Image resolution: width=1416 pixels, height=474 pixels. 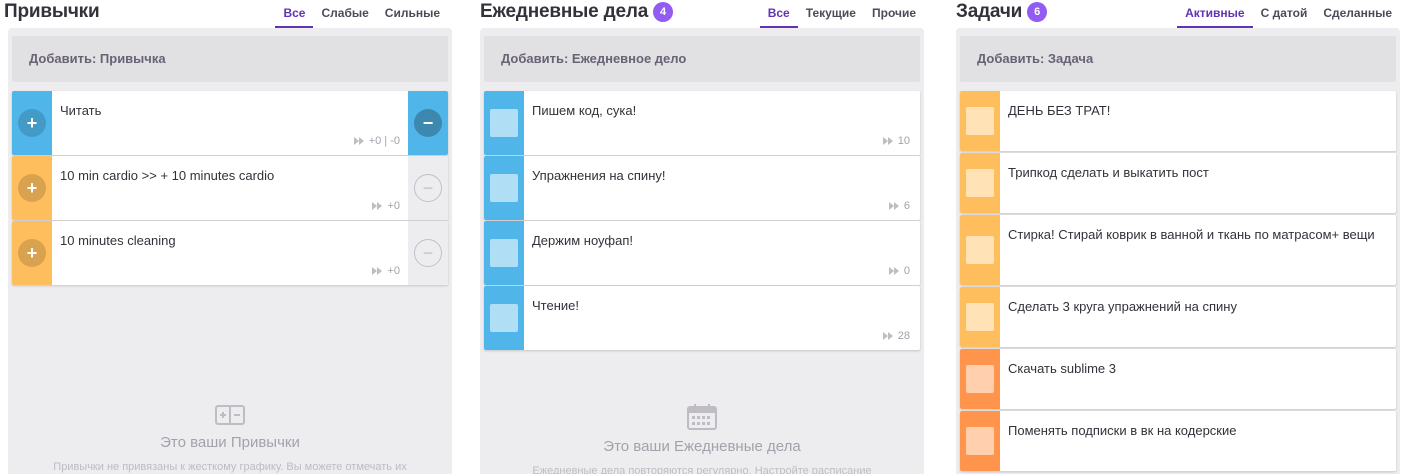 What do you see at coordinates (702, 417) in the screenshot?
I see `calendar-icon` at bounding box center [702, 417].